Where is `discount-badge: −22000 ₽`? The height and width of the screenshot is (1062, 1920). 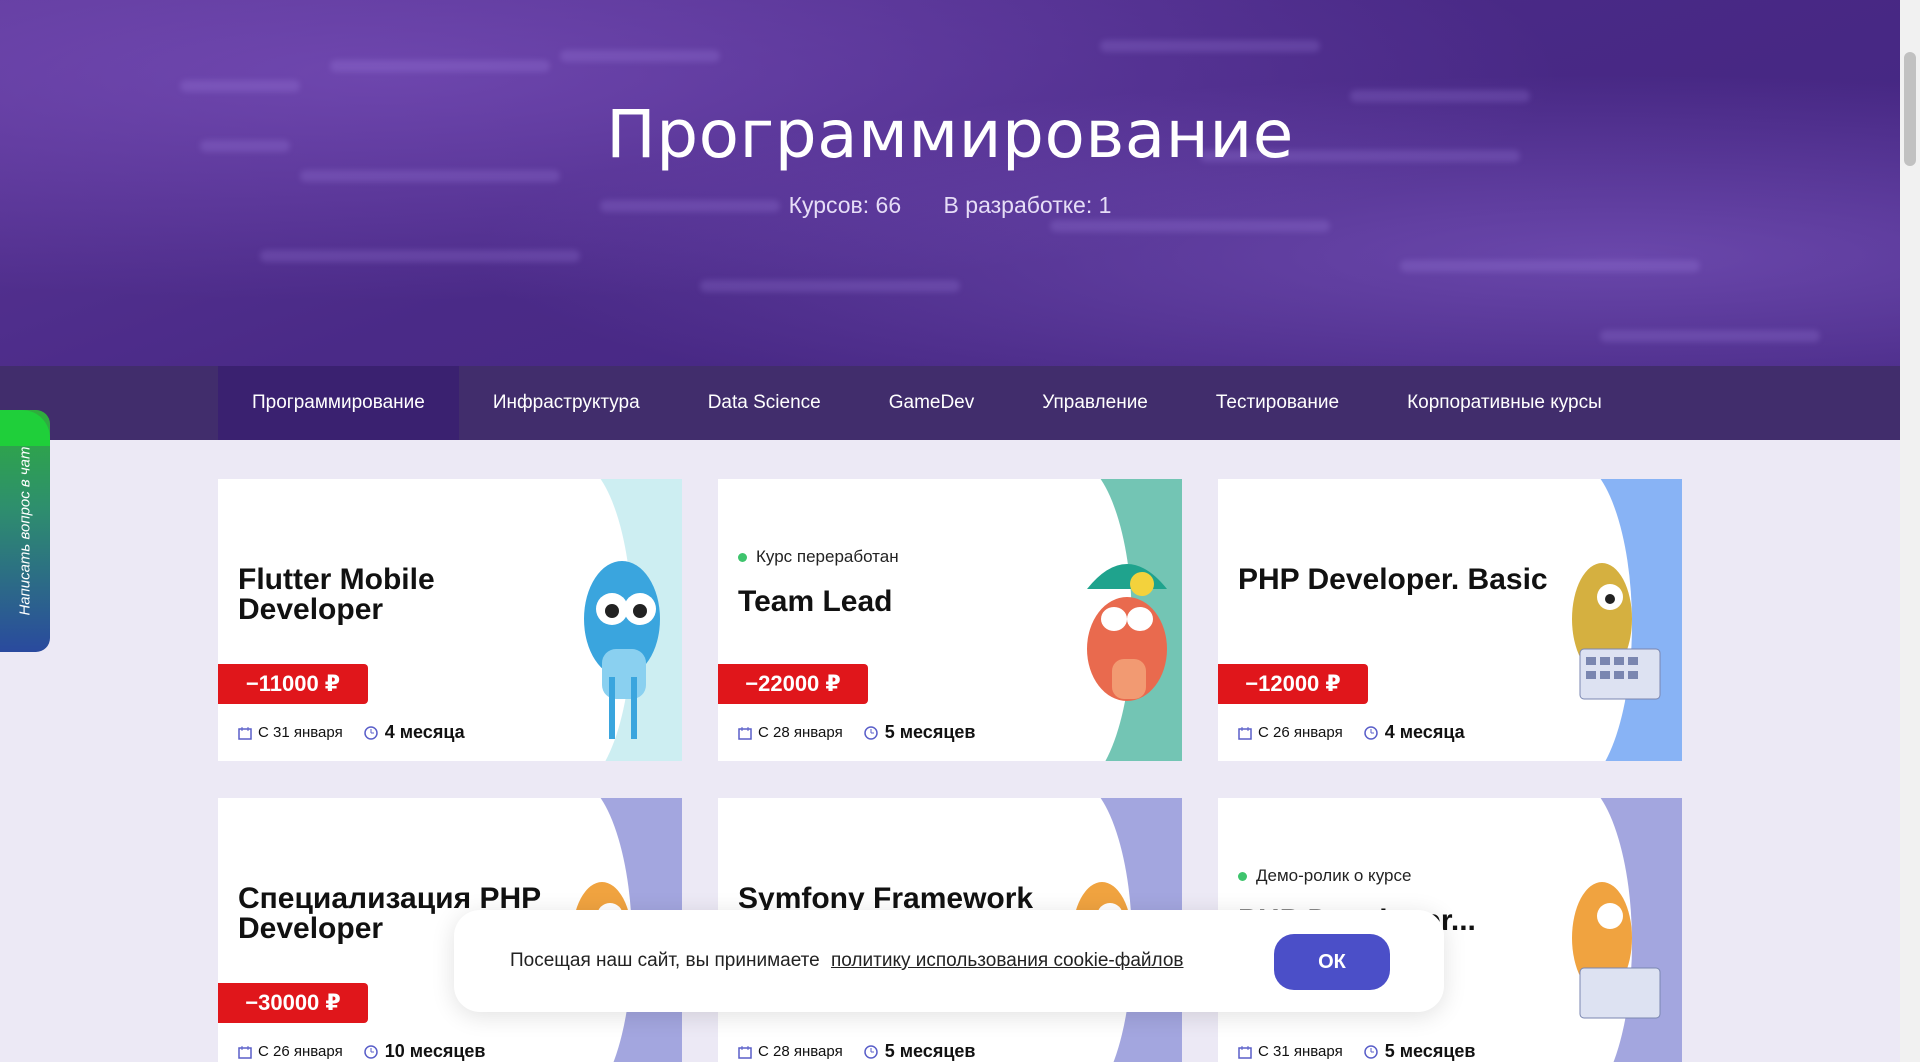 discount-badge: −22000 ₽ is located at coordinates (793, 684).